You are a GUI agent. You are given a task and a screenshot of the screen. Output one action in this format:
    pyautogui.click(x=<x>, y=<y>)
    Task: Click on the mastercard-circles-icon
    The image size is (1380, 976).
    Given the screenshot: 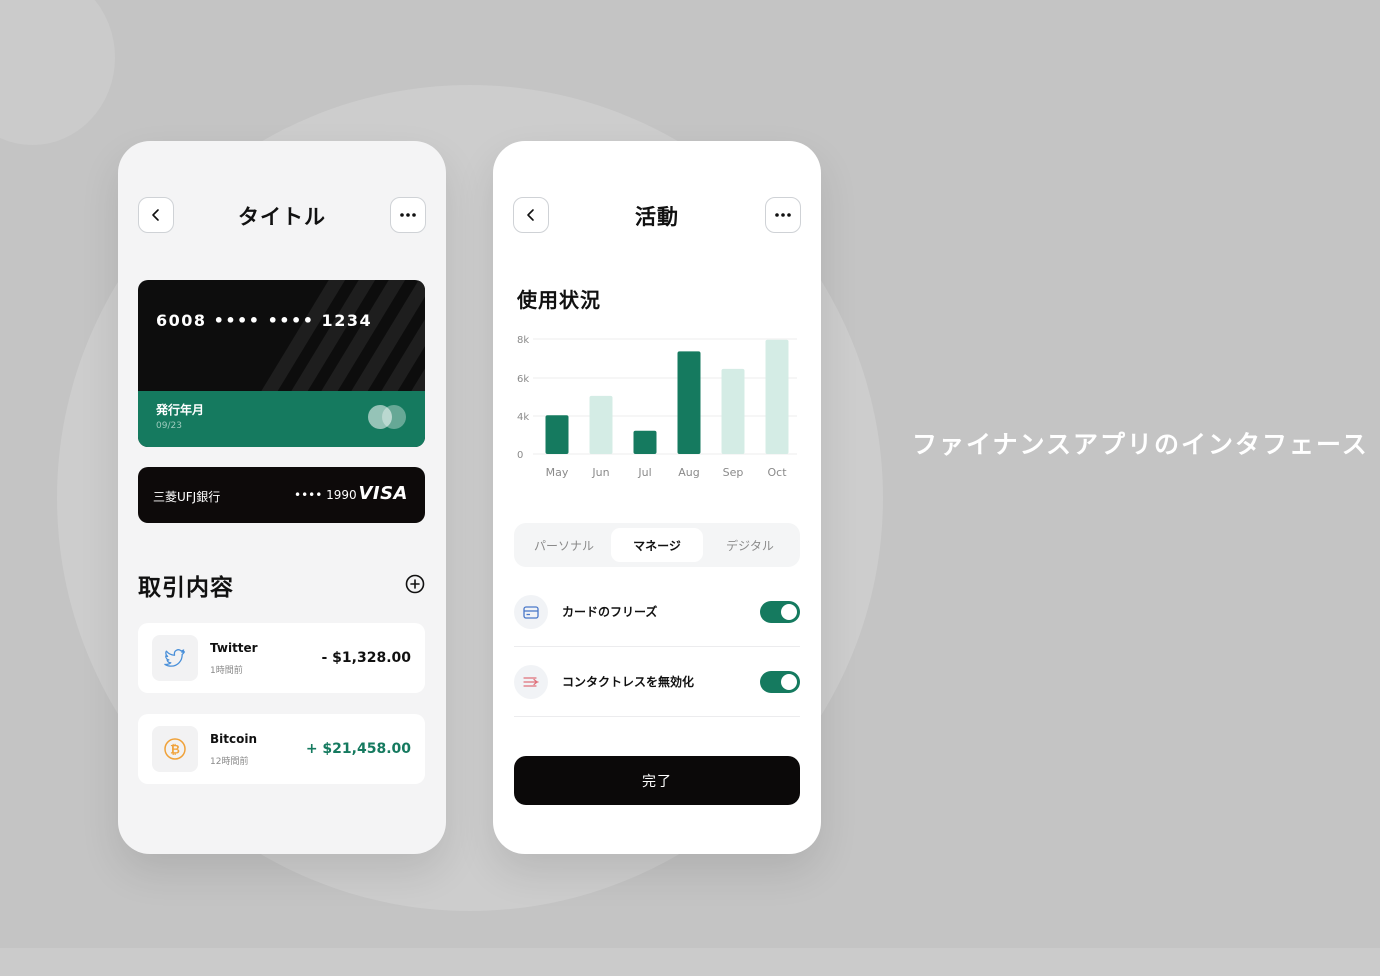 What is the action you would take?
    pyautogui.click(x=388, y=417)
    